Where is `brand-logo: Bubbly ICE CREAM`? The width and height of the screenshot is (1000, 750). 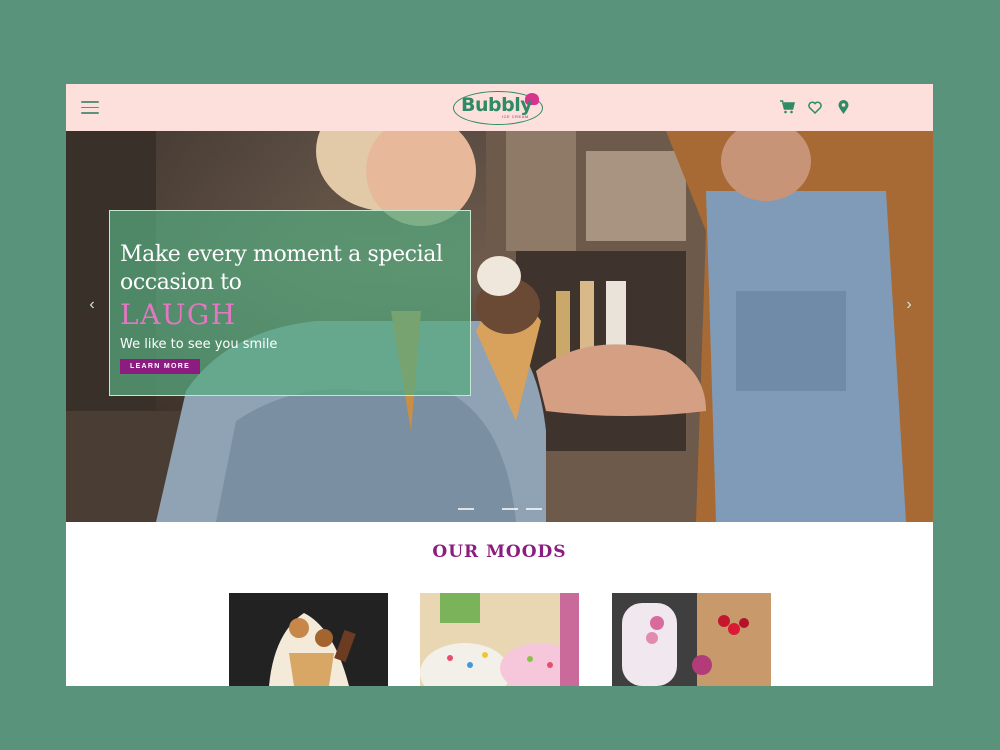
brand-logo: Bubbly ICE CREAM is located at coordinates (500, 107).